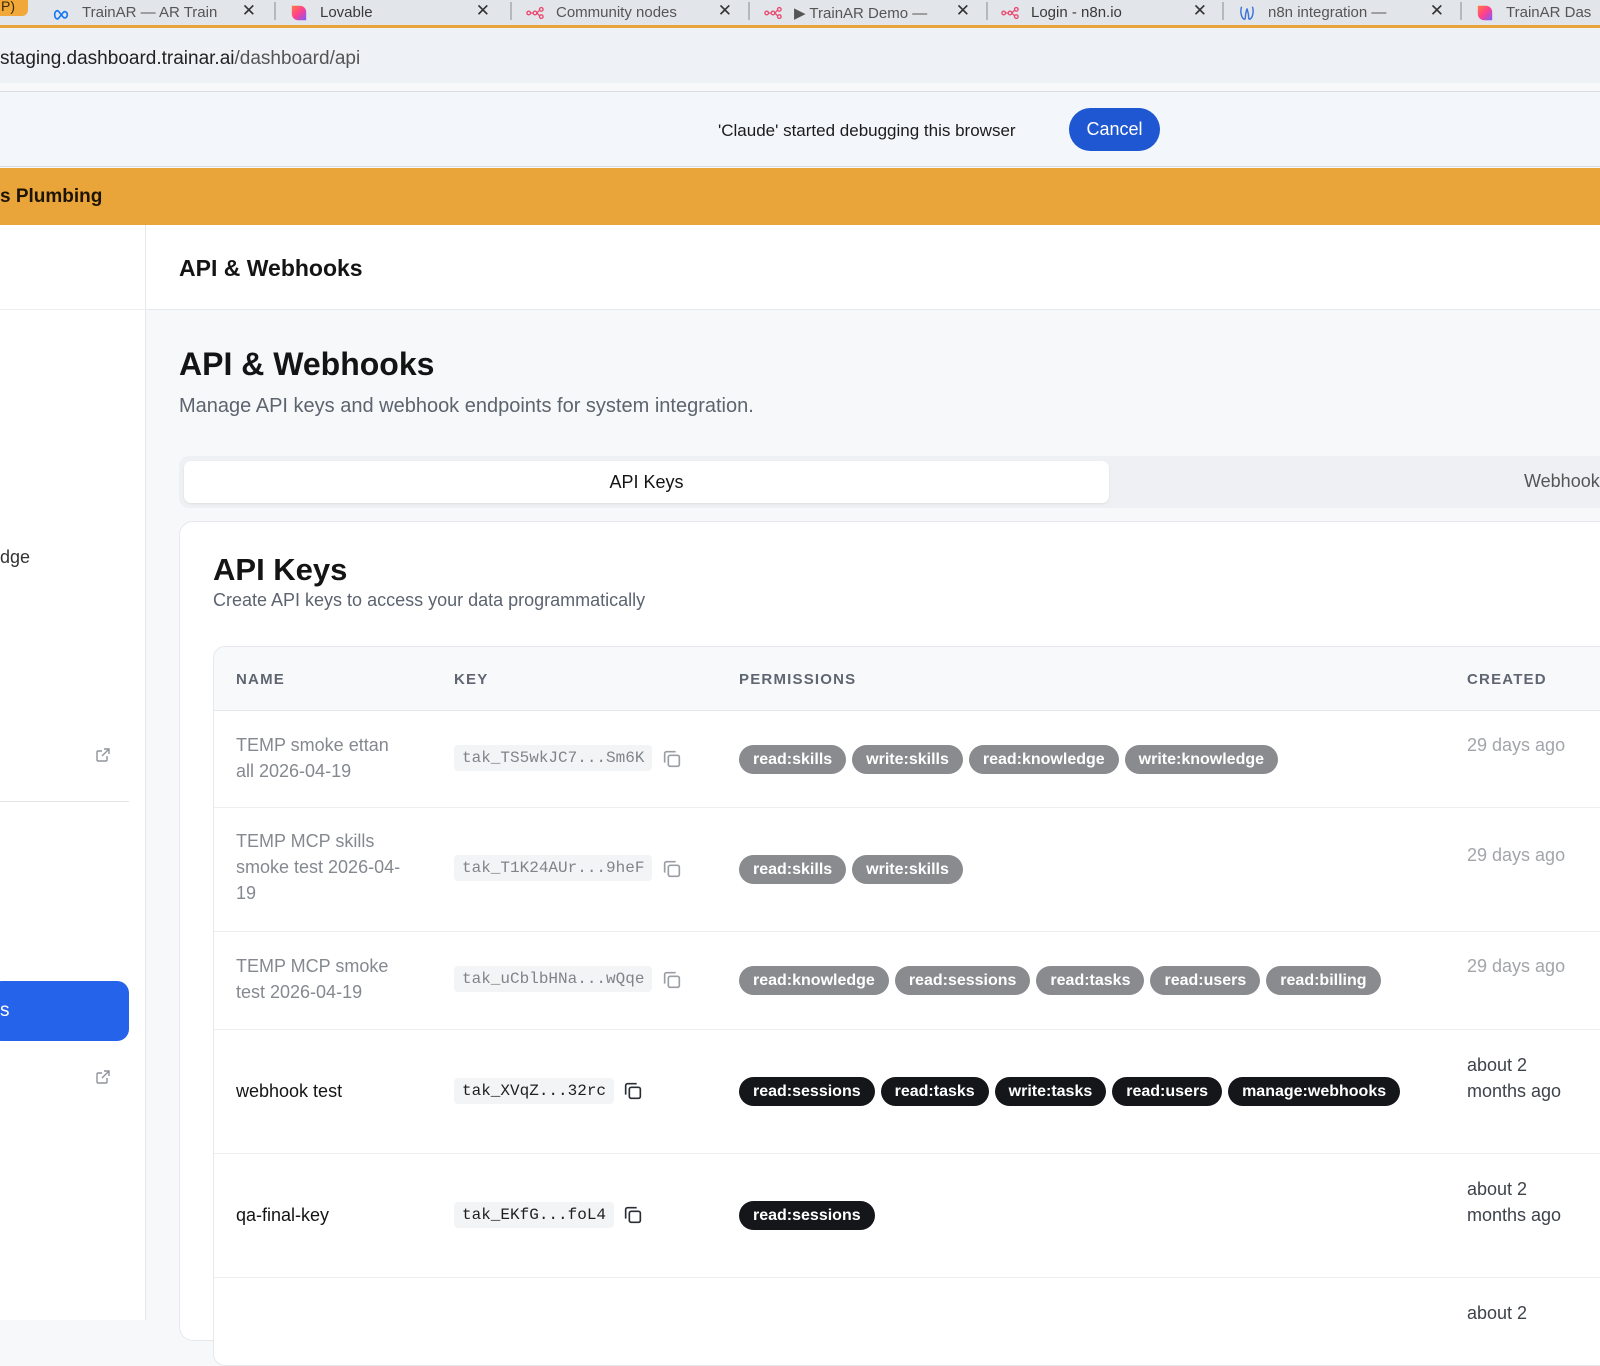 Image resolution: width=1600 pixels, height=1366 pixels. What do you see at coordinates (73, 772) in the screenshot?
I see `sidebar: dge s` at bounding box center [73, 772].